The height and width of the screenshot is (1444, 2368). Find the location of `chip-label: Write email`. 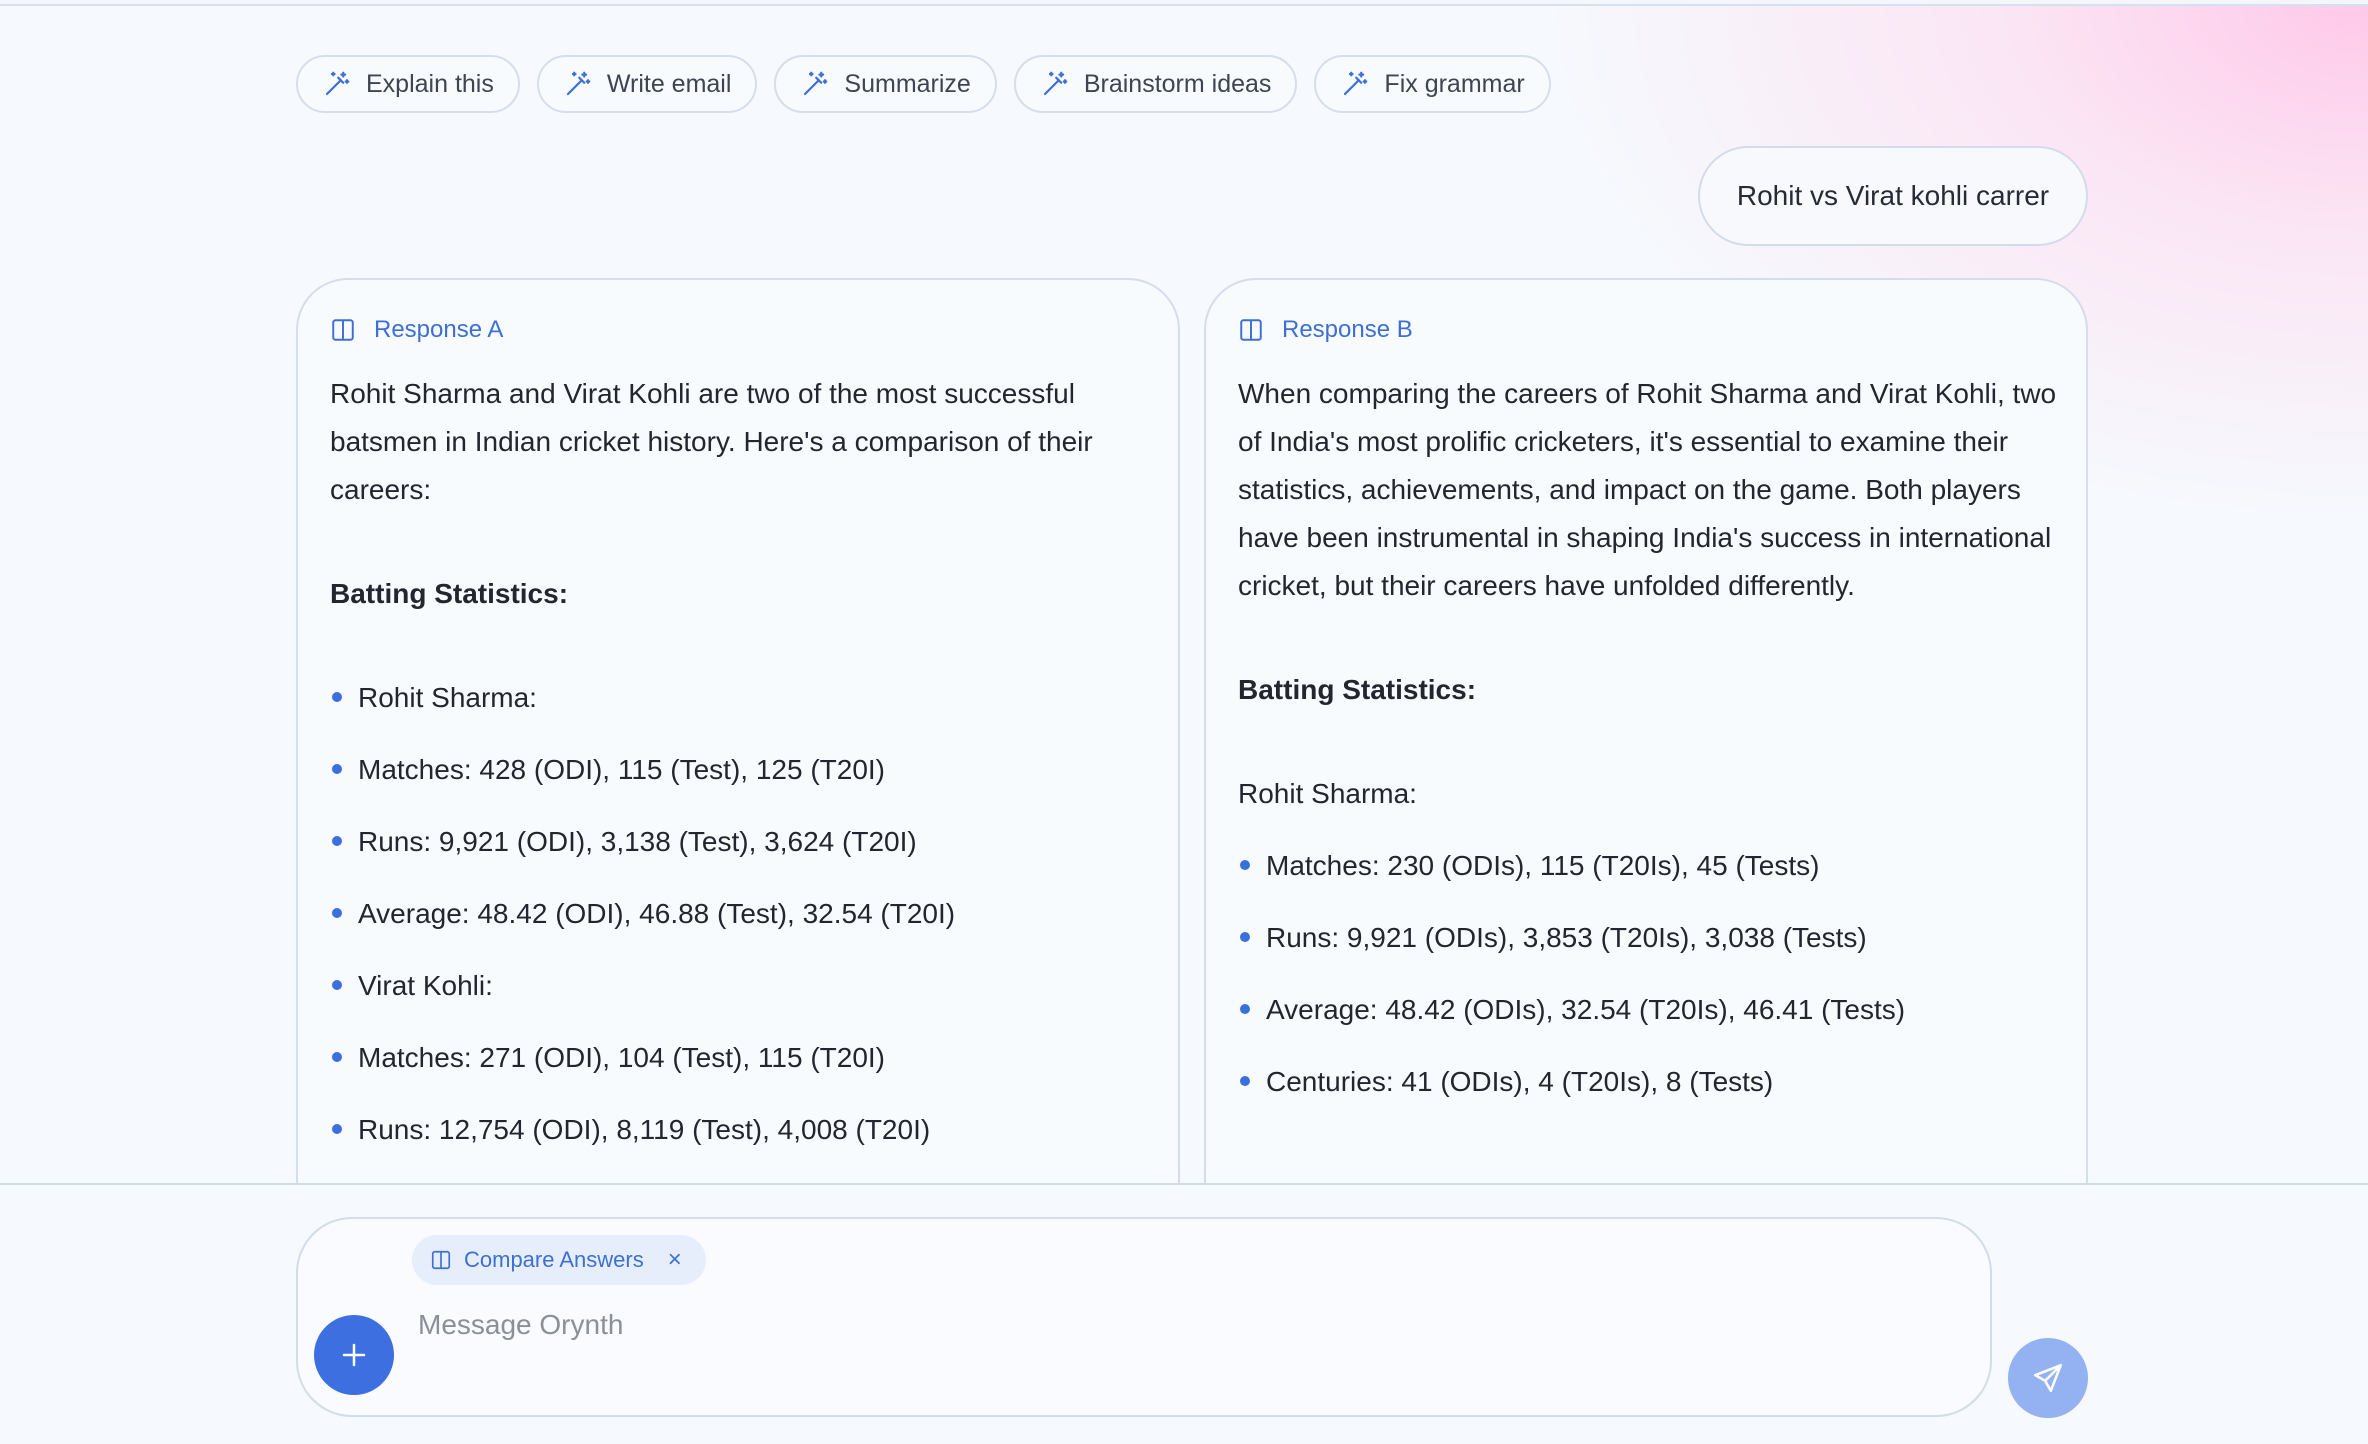

chip-label: Write email is located at coordinates (669, 83).